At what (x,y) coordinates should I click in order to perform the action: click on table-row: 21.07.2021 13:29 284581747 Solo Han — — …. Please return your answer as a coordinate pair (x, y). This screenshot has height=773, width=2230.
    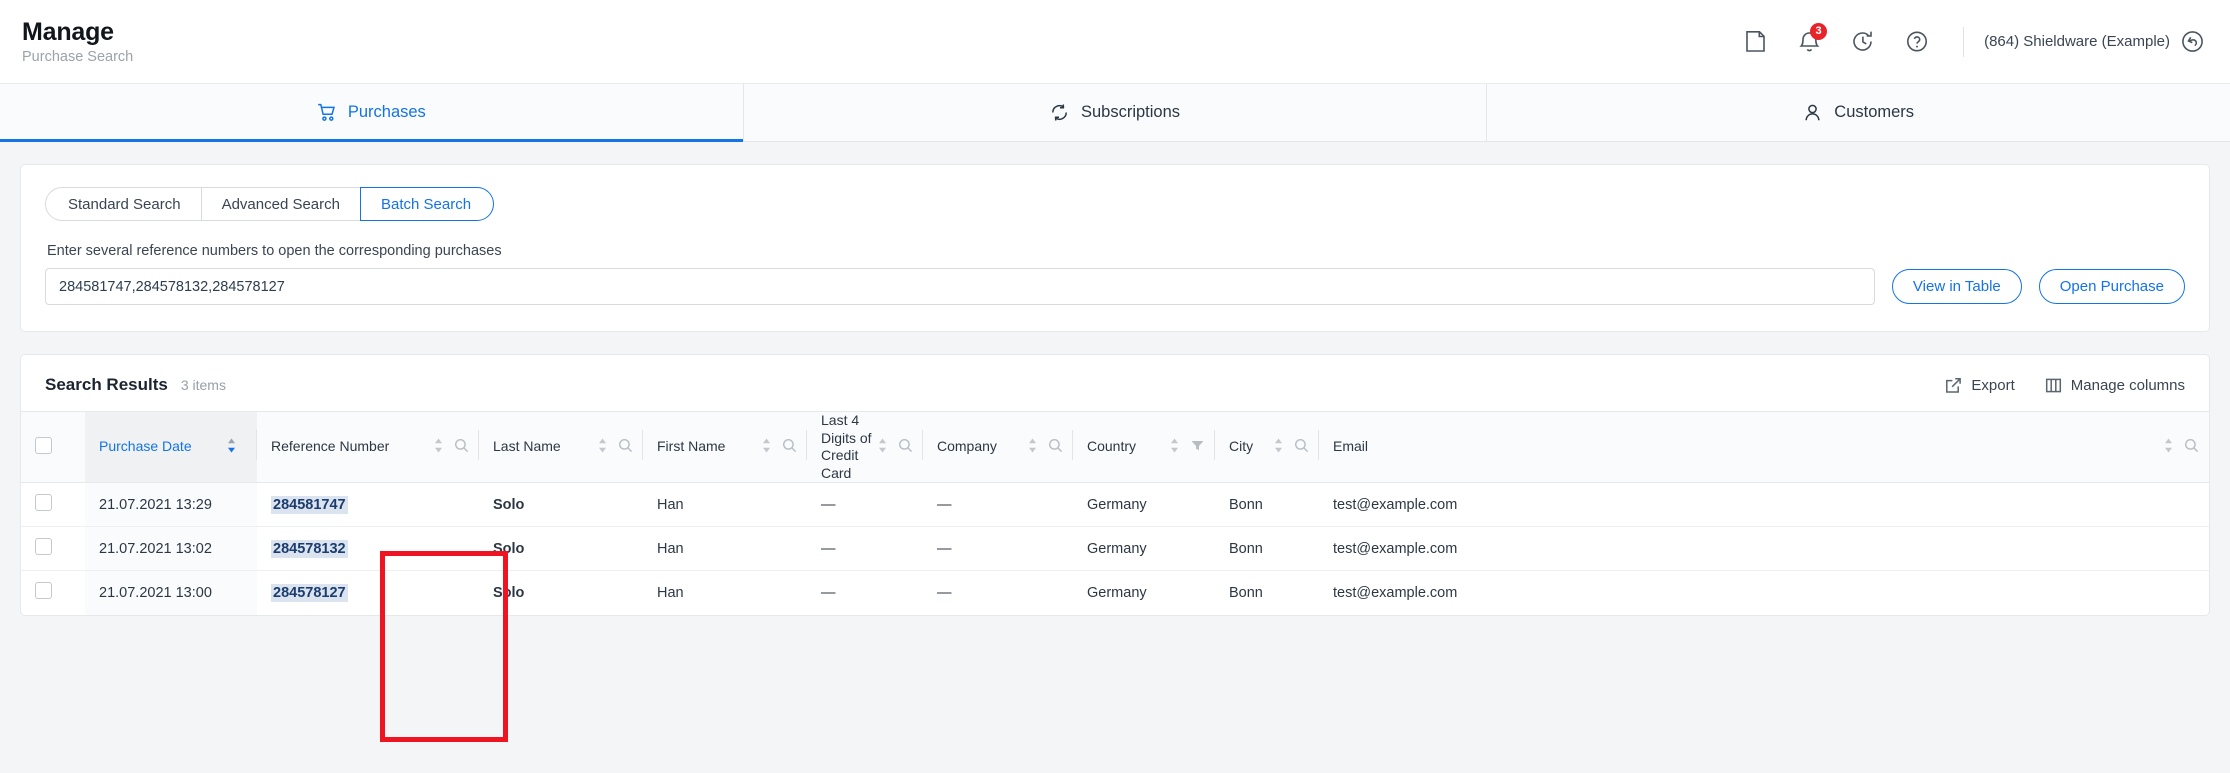
    Looking at the image, I should click on (1115, 504).